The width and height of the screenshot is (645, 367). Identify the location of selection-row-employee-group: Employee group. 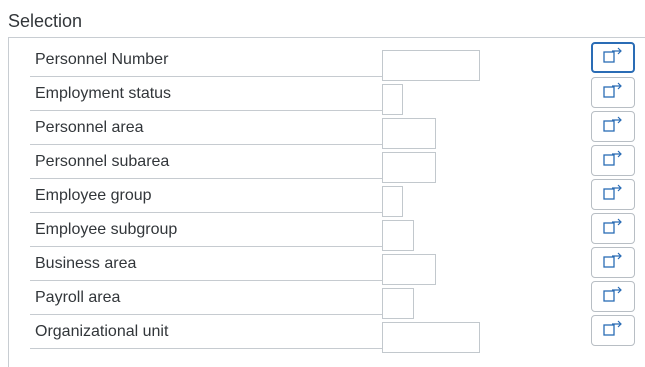
(310, 198).